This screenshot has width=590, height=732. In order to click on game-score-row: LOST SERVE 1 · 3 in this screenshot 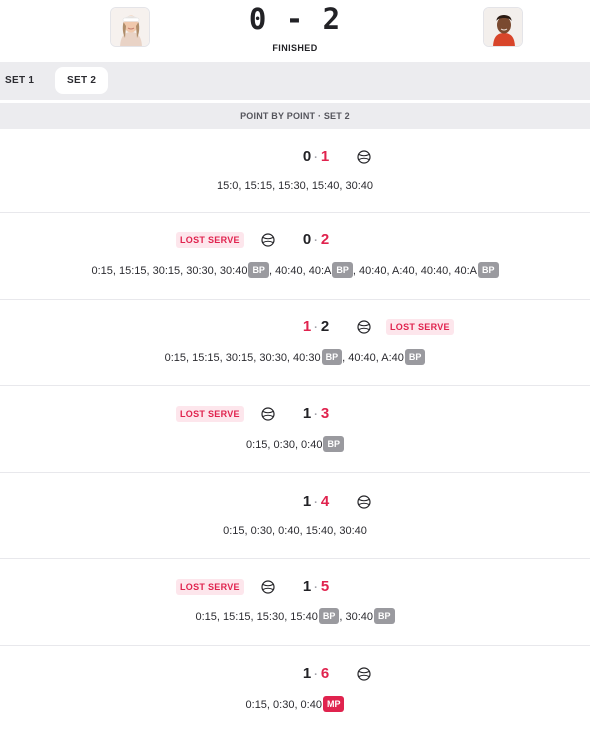, I will do `click(295, 414)`.